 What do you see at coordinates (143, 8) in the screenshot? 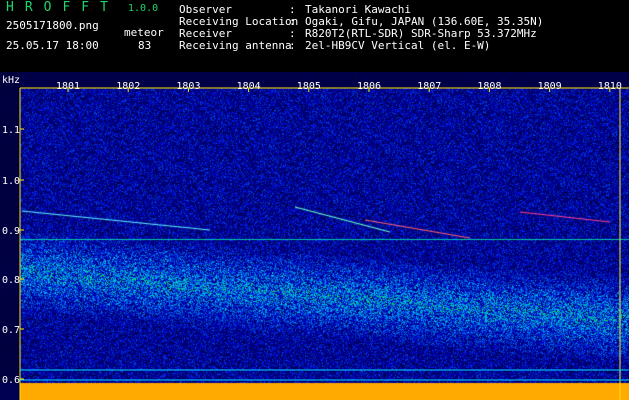
I see `app-version: 1.0.0` at bounding box center [143, 8].